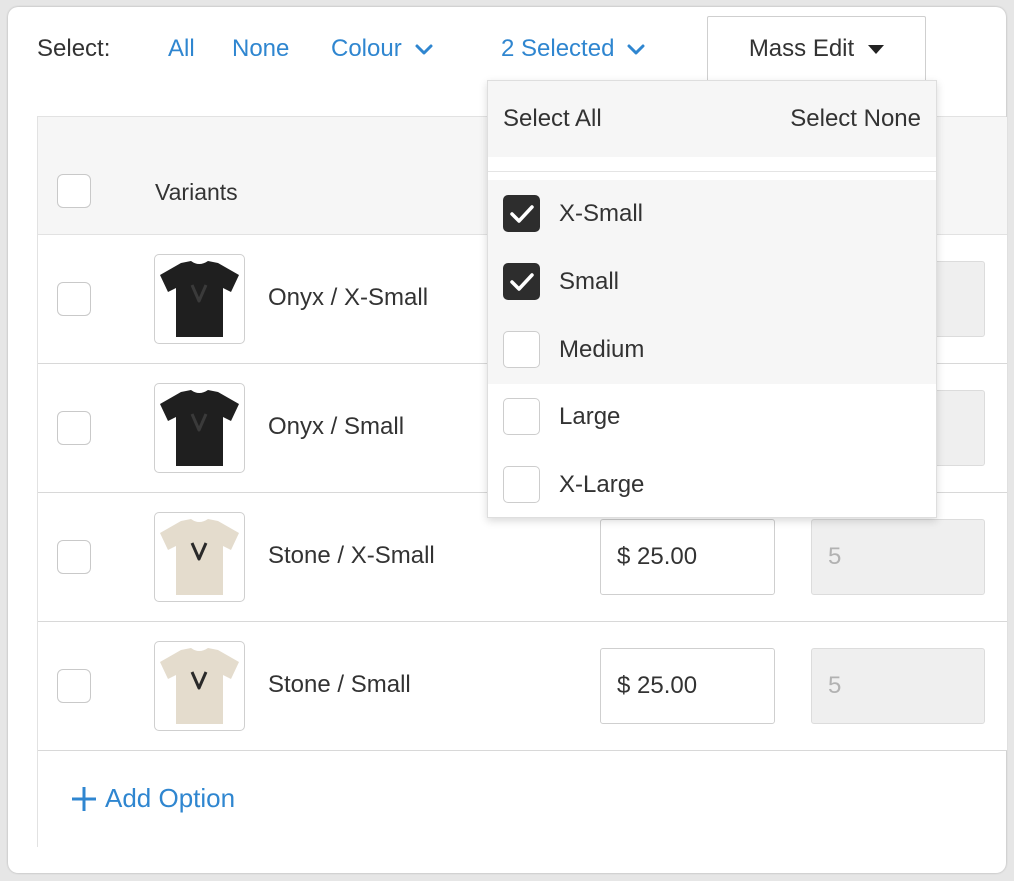 Image resolution: width=1014 pixels, height=881 pixels. What do you see at coordinates (181, 49) in the screenshot?
I see `select-all-link: All` at bounding box center [181, 49].